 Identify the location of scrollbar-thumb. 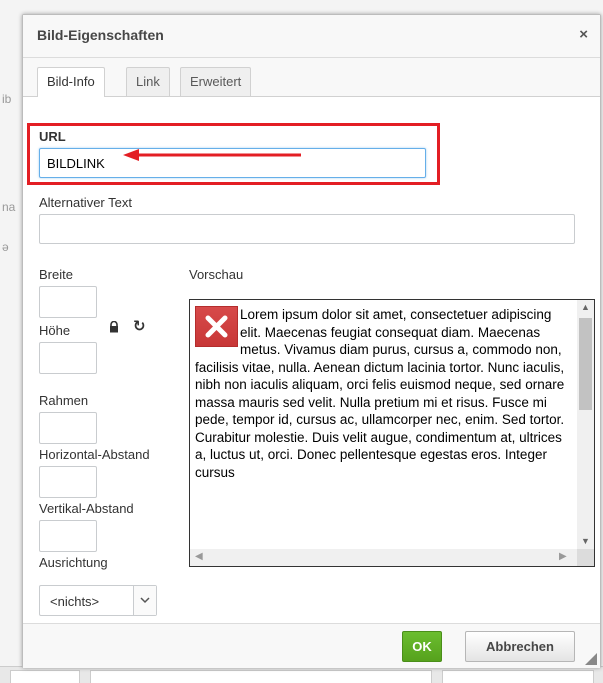
(585, 364).